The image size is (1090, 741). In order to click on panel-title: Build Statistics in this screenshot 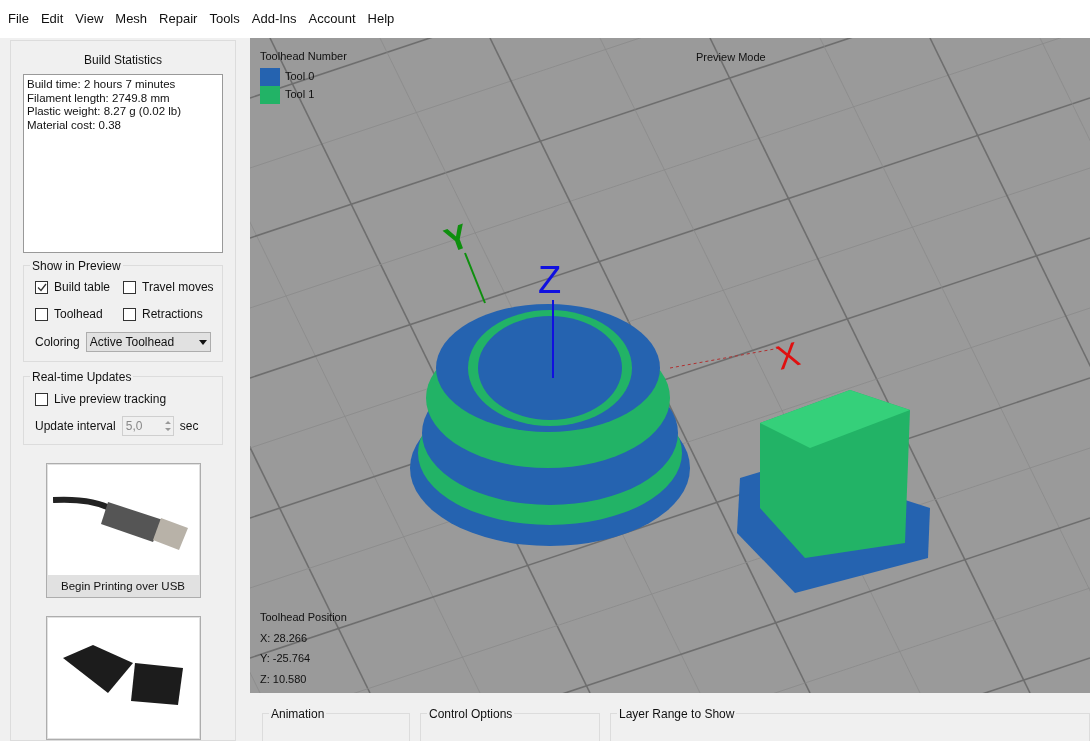, I will do `click(123, 60)`.